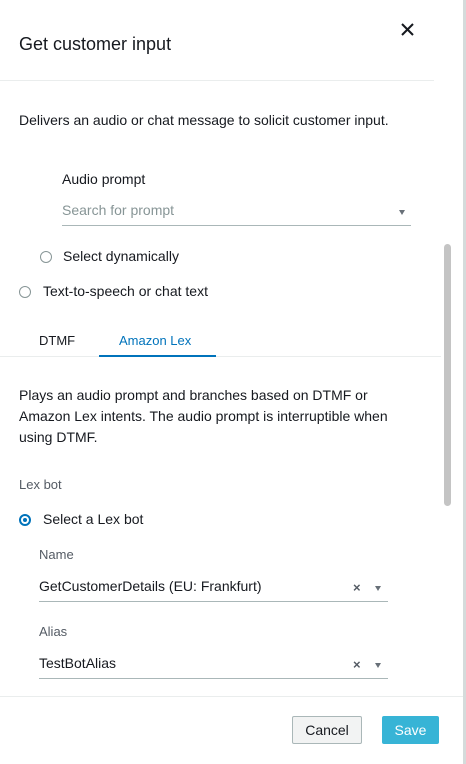 This screenshot has height=764, width=466. What do you see at coordinates (93, 519) in the screenshot?
I see `select-lex-bot-label: Select a Lex bot` at bounding box center [93, 519].